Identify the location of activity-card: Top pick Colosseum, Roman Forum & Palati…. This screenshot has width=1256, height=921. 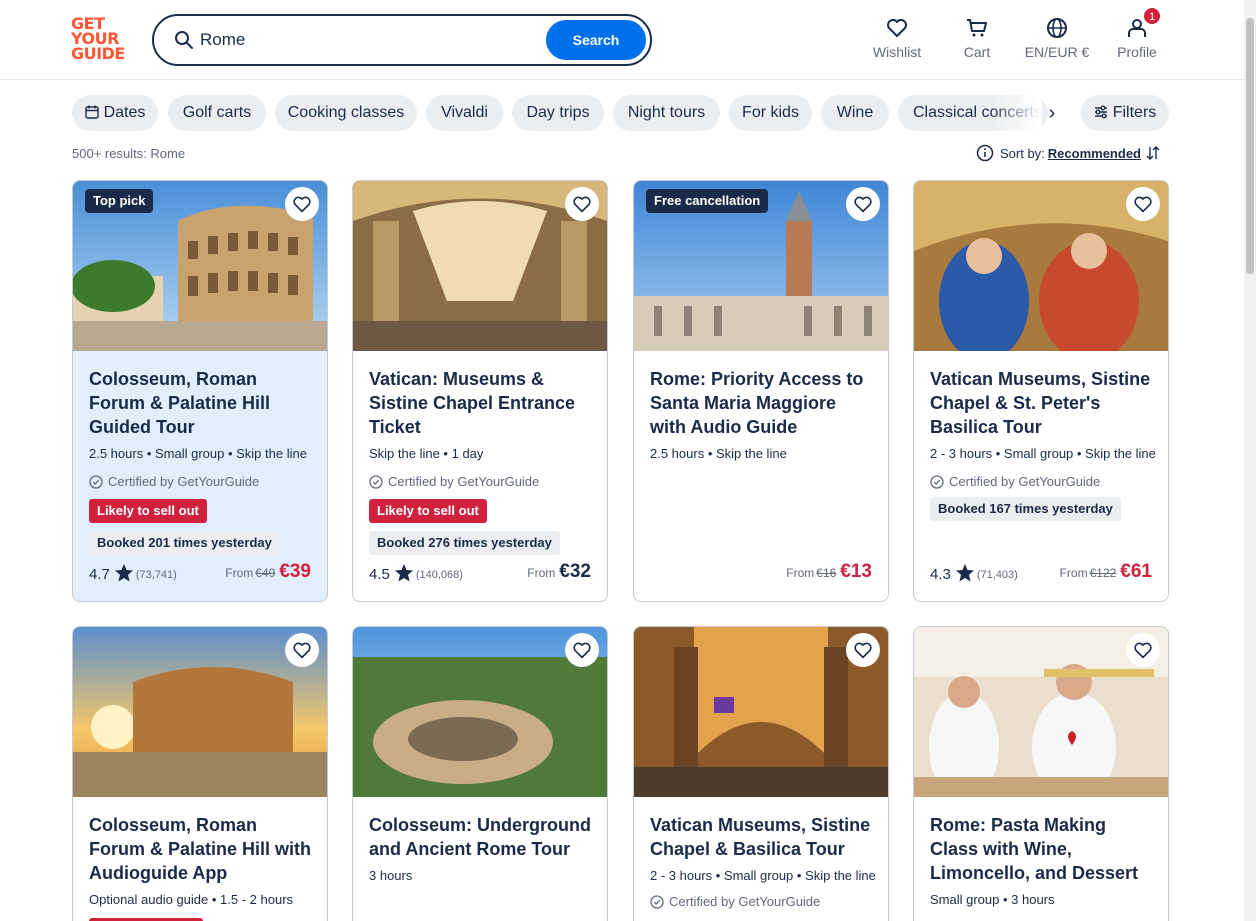
(200, 391).